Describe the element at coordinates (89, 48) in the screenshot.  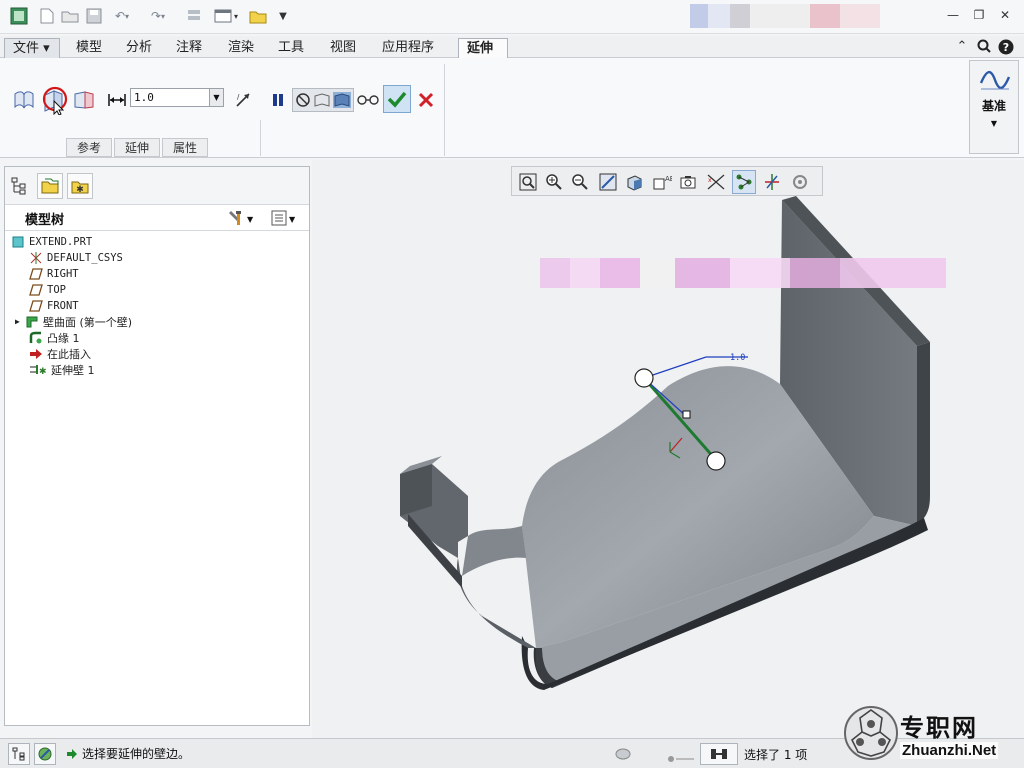
I see `tab-model: 模型` at that location.